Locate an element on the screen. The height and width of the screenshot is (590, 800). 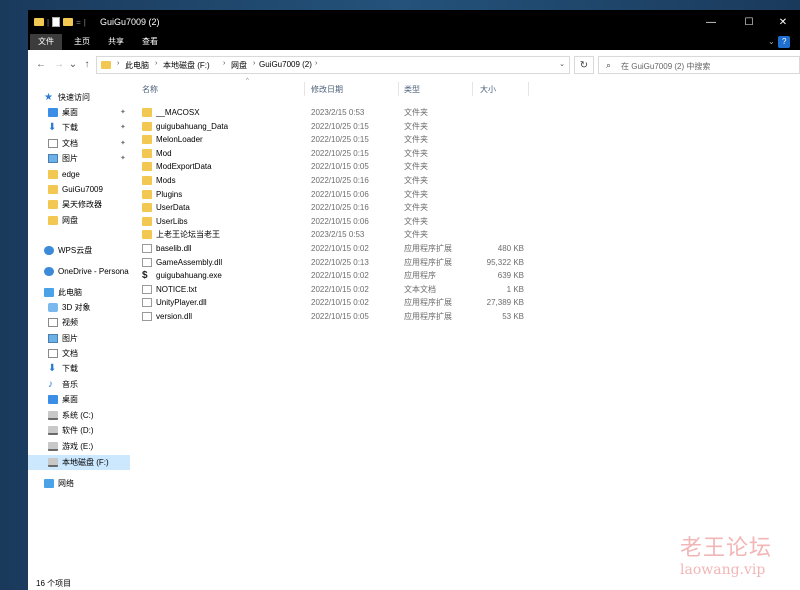
sidebar-item-documents: 文档 ✦ is located at coordinates (79, 143).